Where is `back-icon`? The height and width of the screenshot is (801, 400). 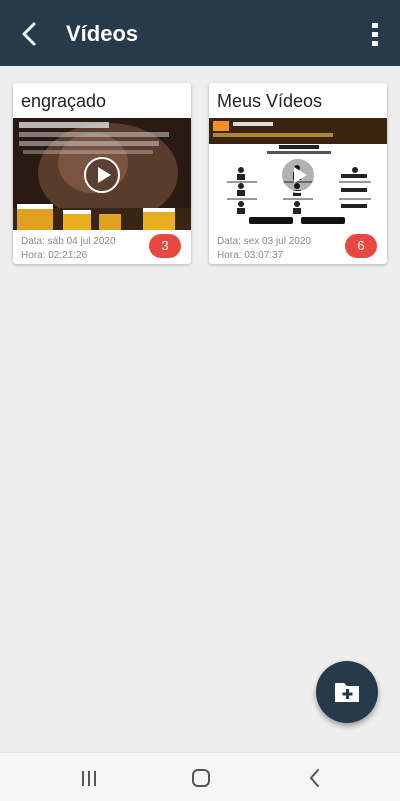 back-icon is located at coordinates (314, 778).